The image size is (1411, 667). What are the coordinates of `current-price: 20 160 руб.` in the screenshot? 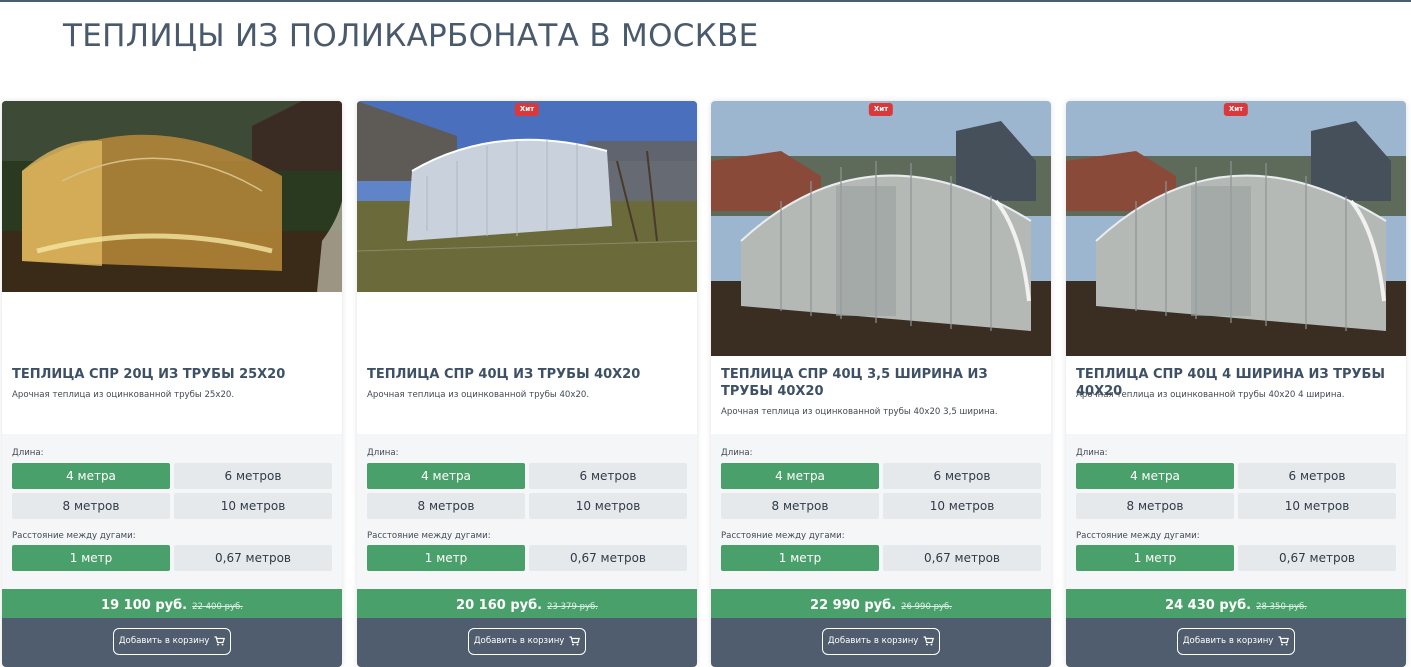 It's located at (499, 605).